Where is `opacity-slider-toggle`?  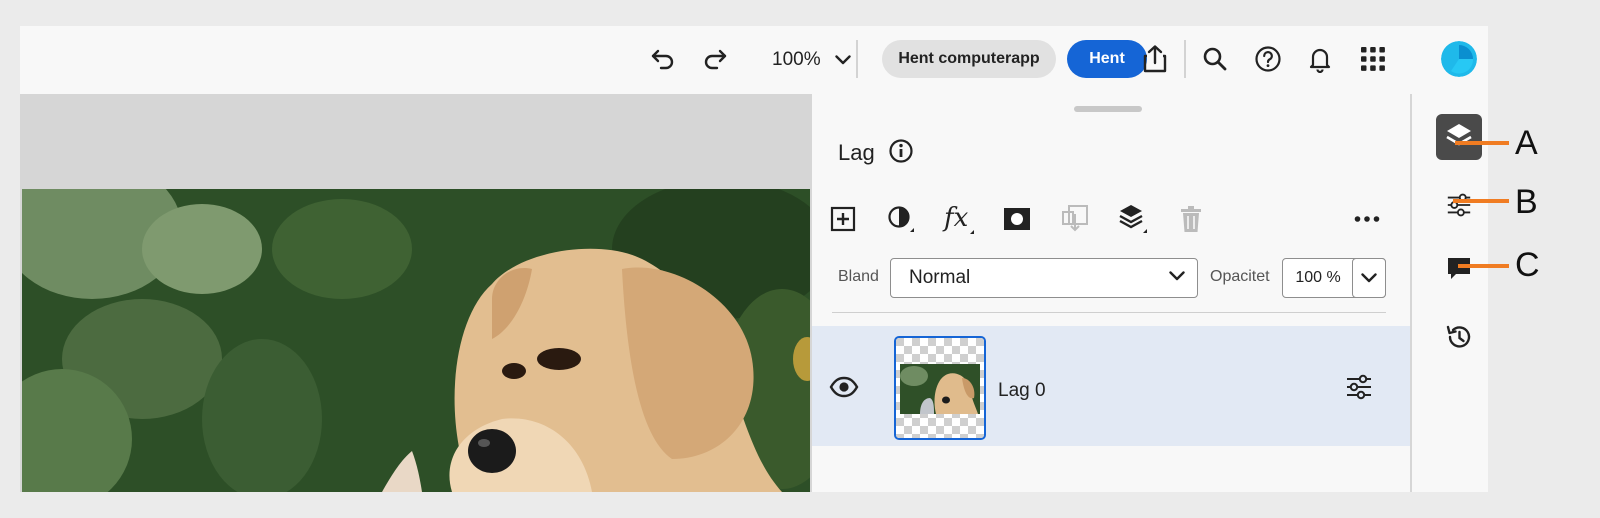 opacity-slider-toggle is located at coordinates (1369, 277).